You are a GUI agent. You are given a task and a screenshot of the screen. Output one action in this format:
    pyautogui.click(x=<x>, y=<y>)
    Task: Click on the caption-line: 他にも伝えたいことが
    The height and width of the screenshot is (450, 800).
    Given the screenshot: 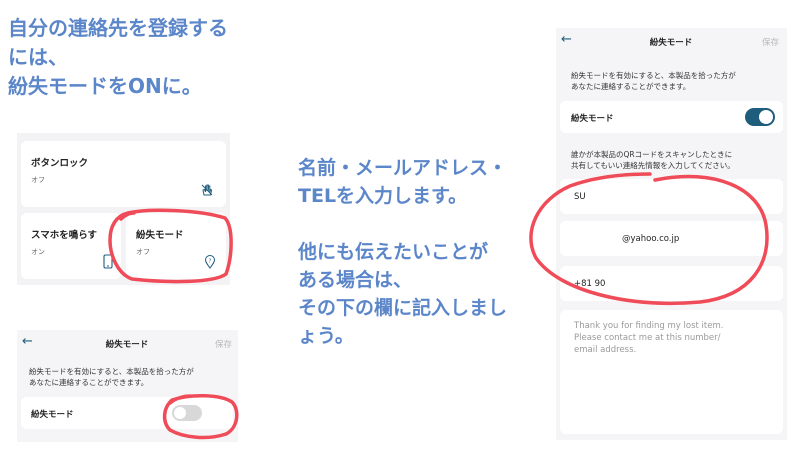 What is the action you would take?
    pyautogui.click(x=393, y=252)
    